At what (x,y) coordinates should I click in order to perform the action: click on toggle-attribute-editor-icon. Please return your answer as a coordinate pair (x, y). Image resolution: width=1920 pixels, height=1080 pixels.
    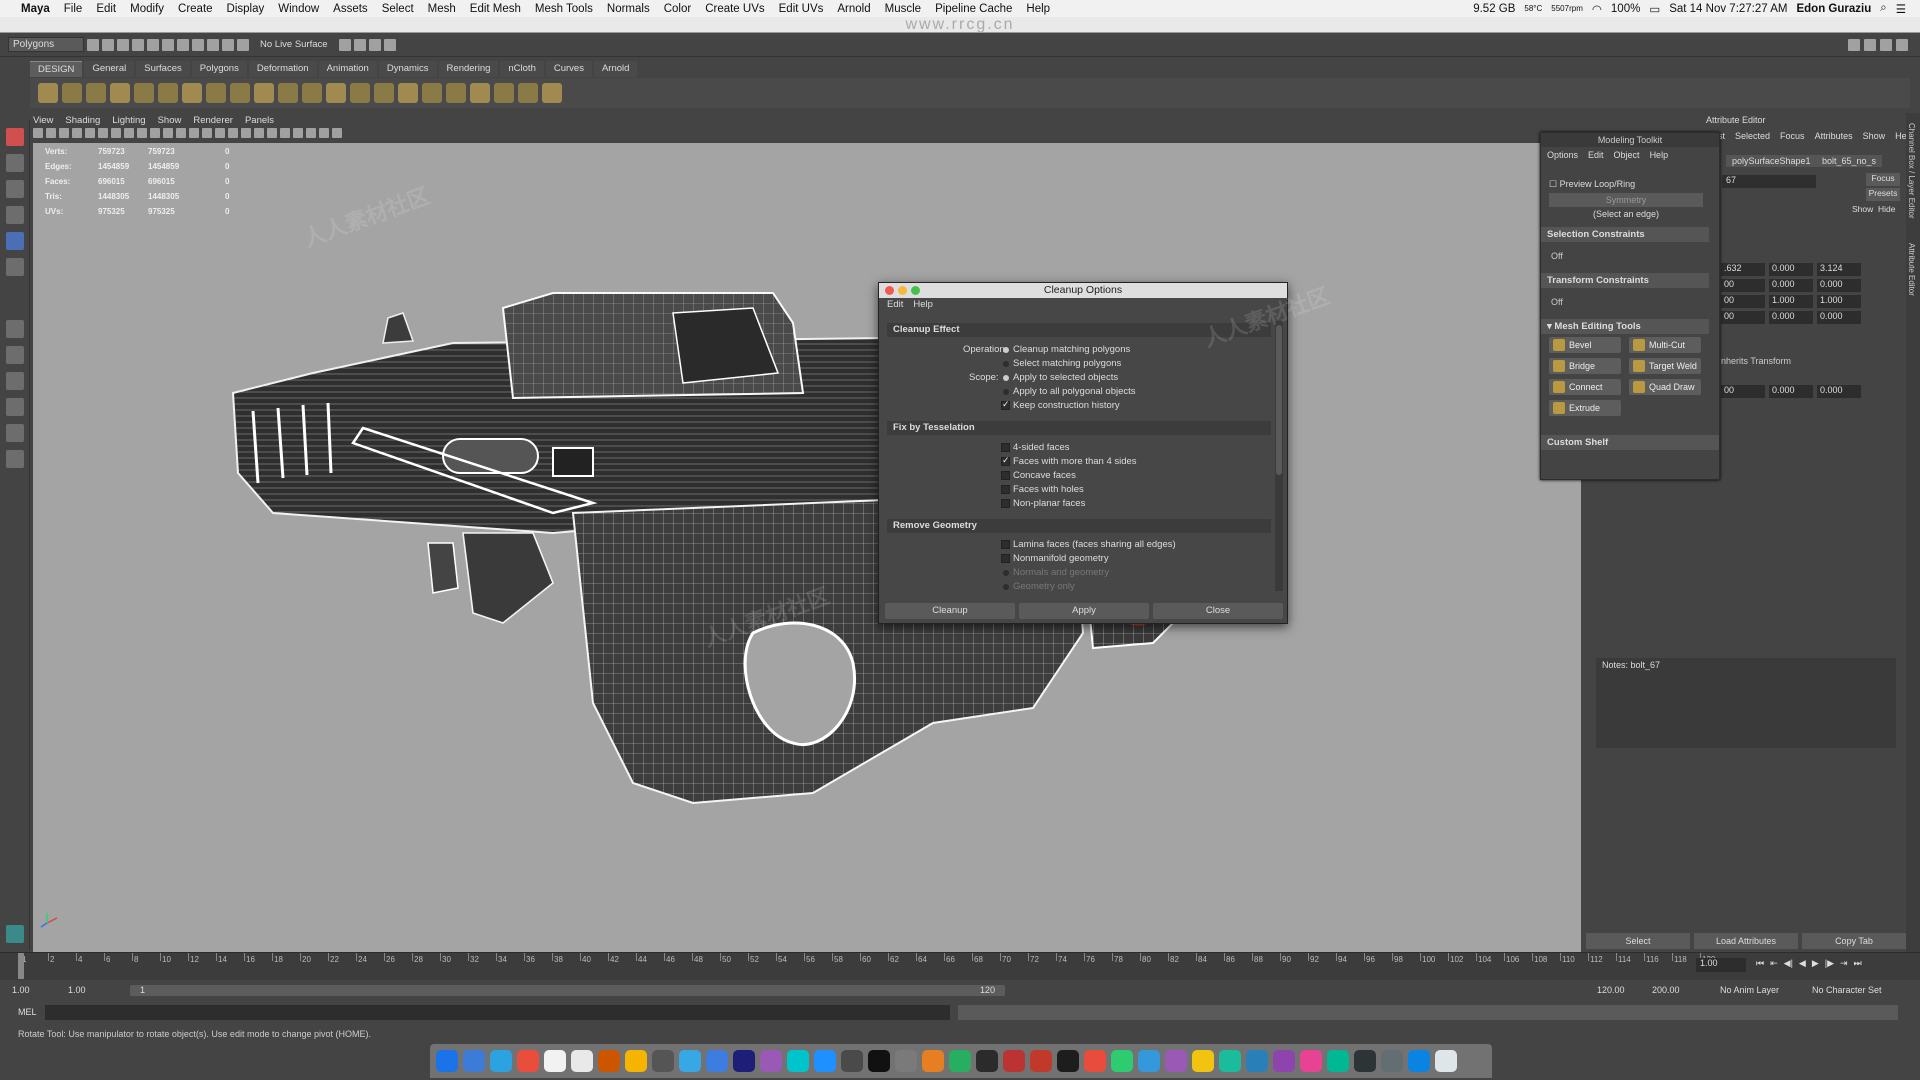
    Looking at the image, I should click on (1870, 44).